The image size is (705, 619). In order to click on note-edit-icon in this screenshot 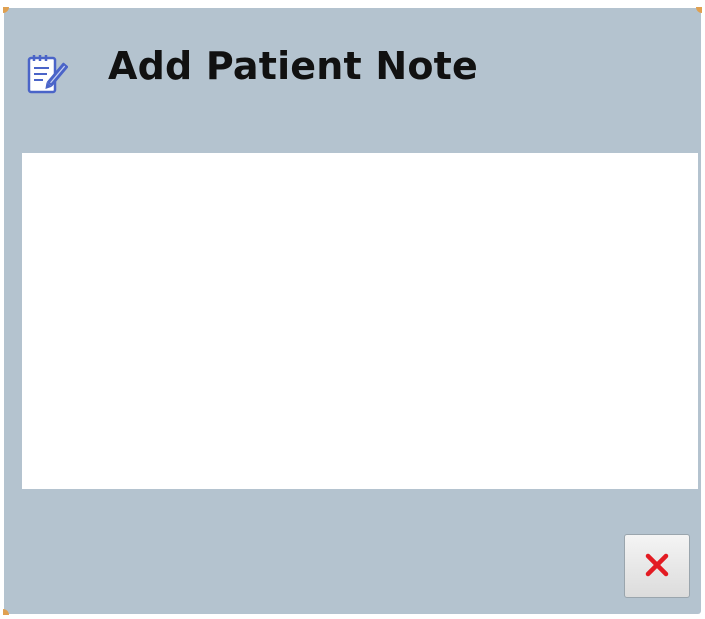, I will do `click(47, 74)`.